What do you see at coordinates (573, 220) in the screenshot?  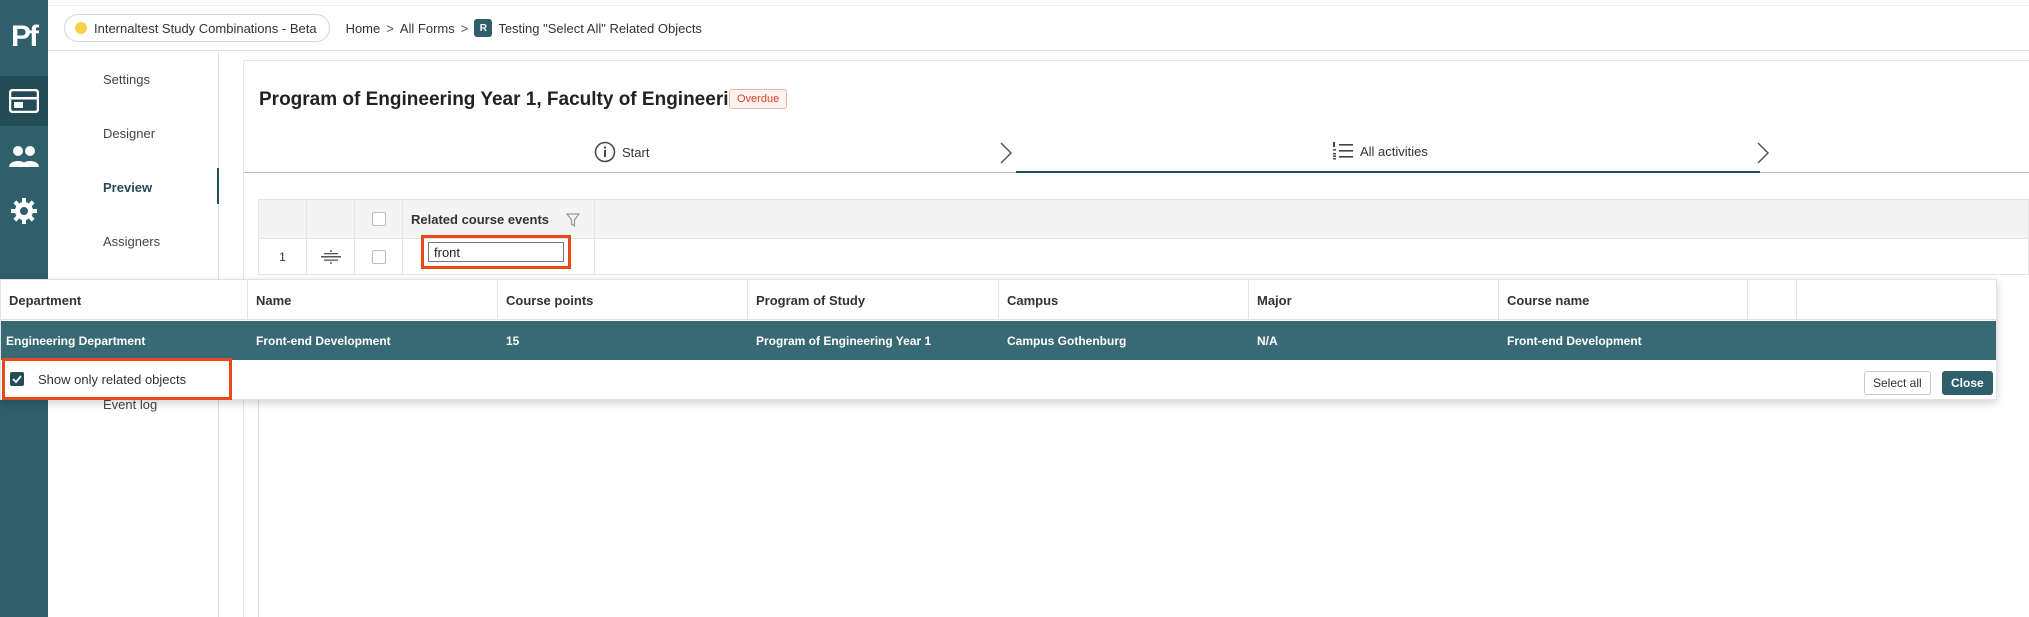 I see `filter-icon` at bounding box center [573, 220].